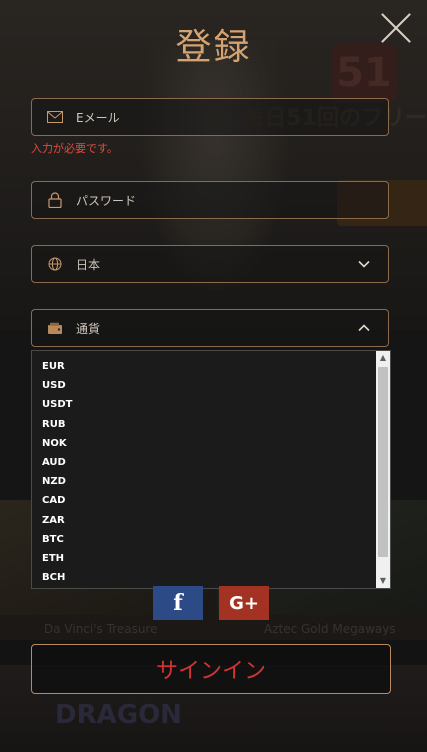  What do you see at coordinates (74, 148) in the screenshot?
I see `email-error-message: 入力が必要です。` at bounding box center [74, 148].